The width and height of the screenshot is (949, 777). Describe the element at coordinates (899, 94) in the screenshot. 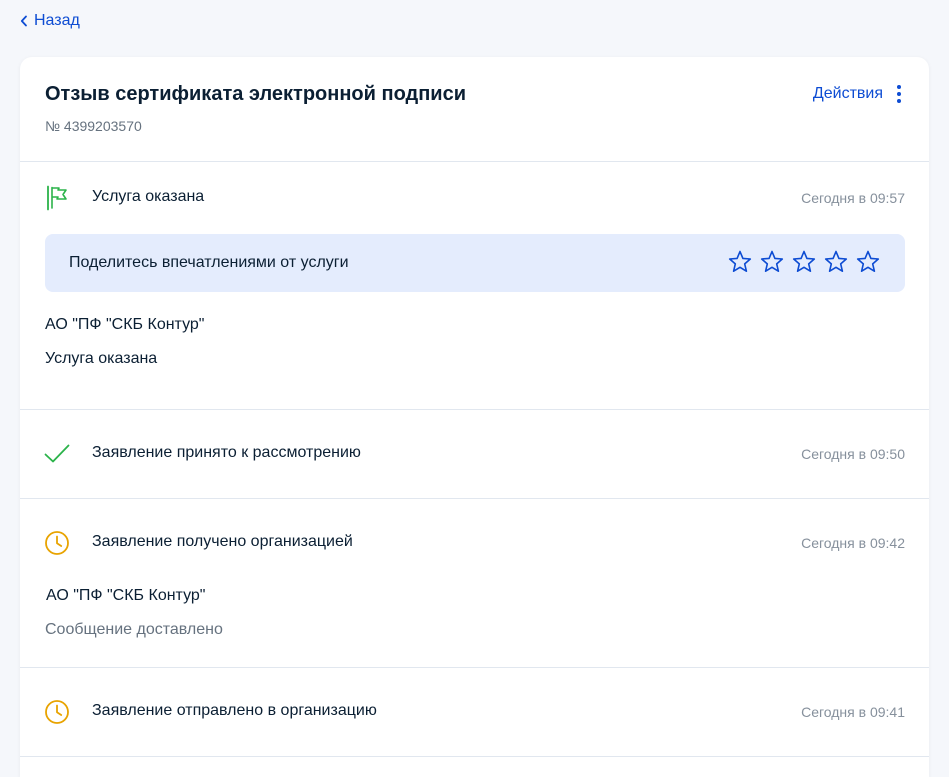

I see `more-vertical-icon` at that location.